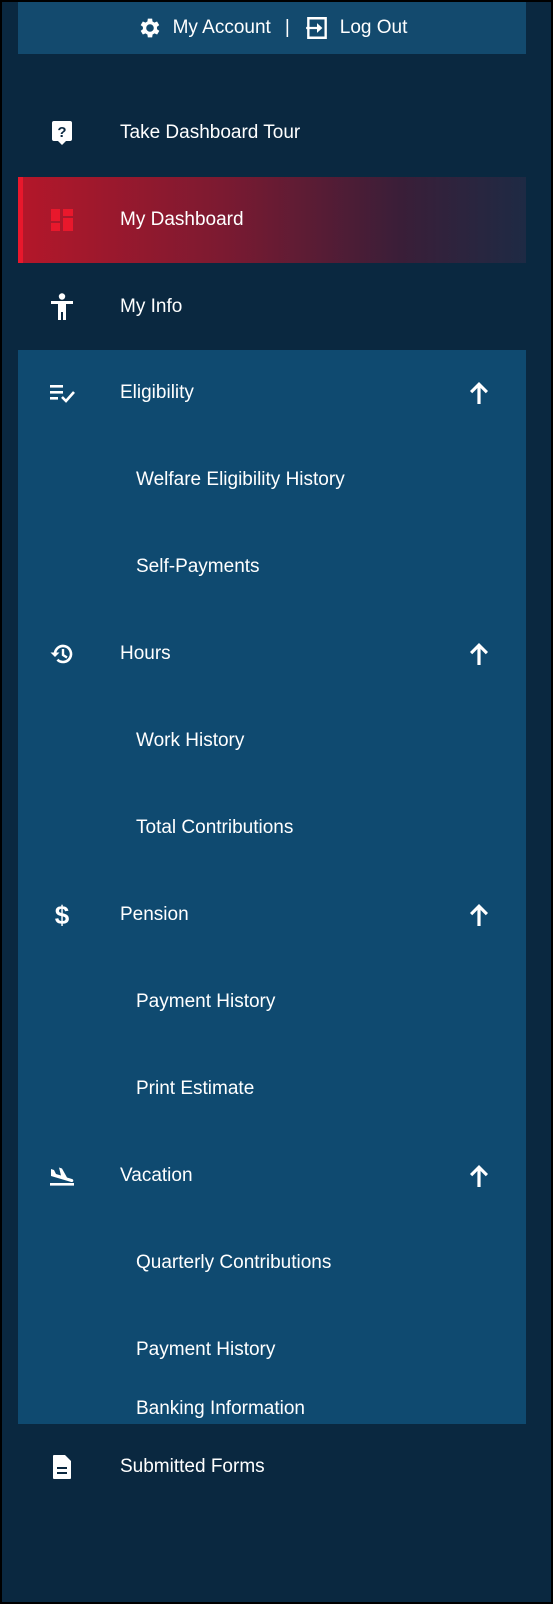 Image resolution: width=553 pixels, height=1604 pixels. What do you see at coordinates (205, 1350) in the screenshot?
I see `sub-item-vacation-payment-history: Payment History` at bounding box center [205, 1350].